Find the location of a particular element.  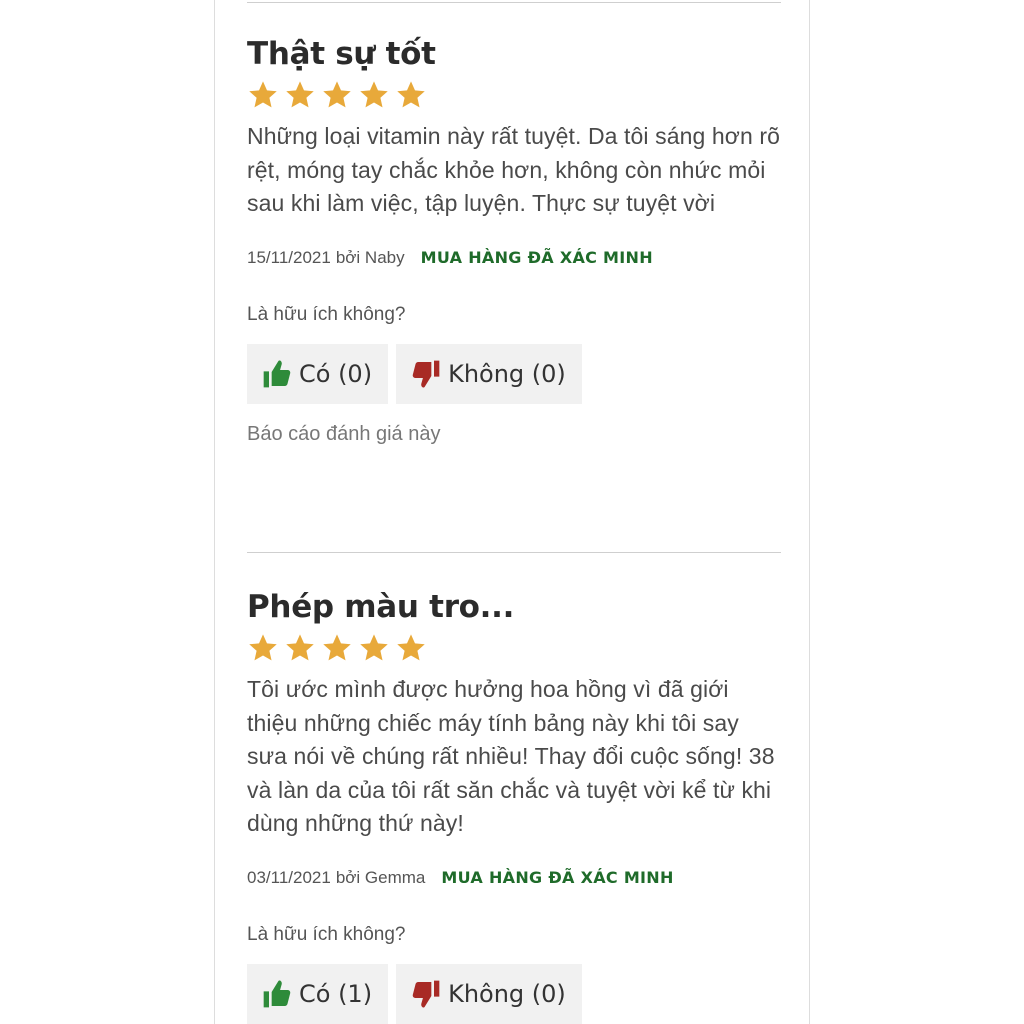

review-author: bởi Gemma is located at coordinates (380, 877).